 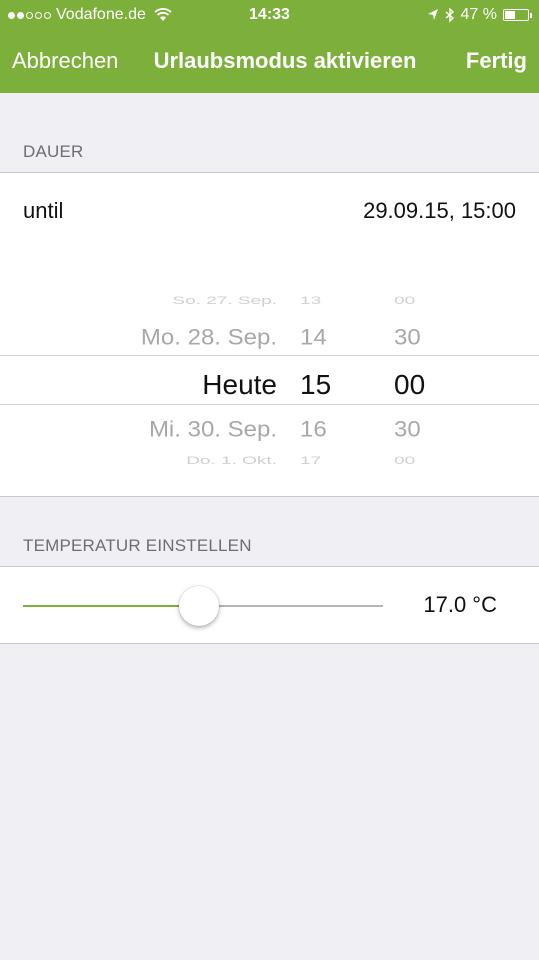 I want to click on temperature-group: 17.0 °C, so click(x=269, y=605).